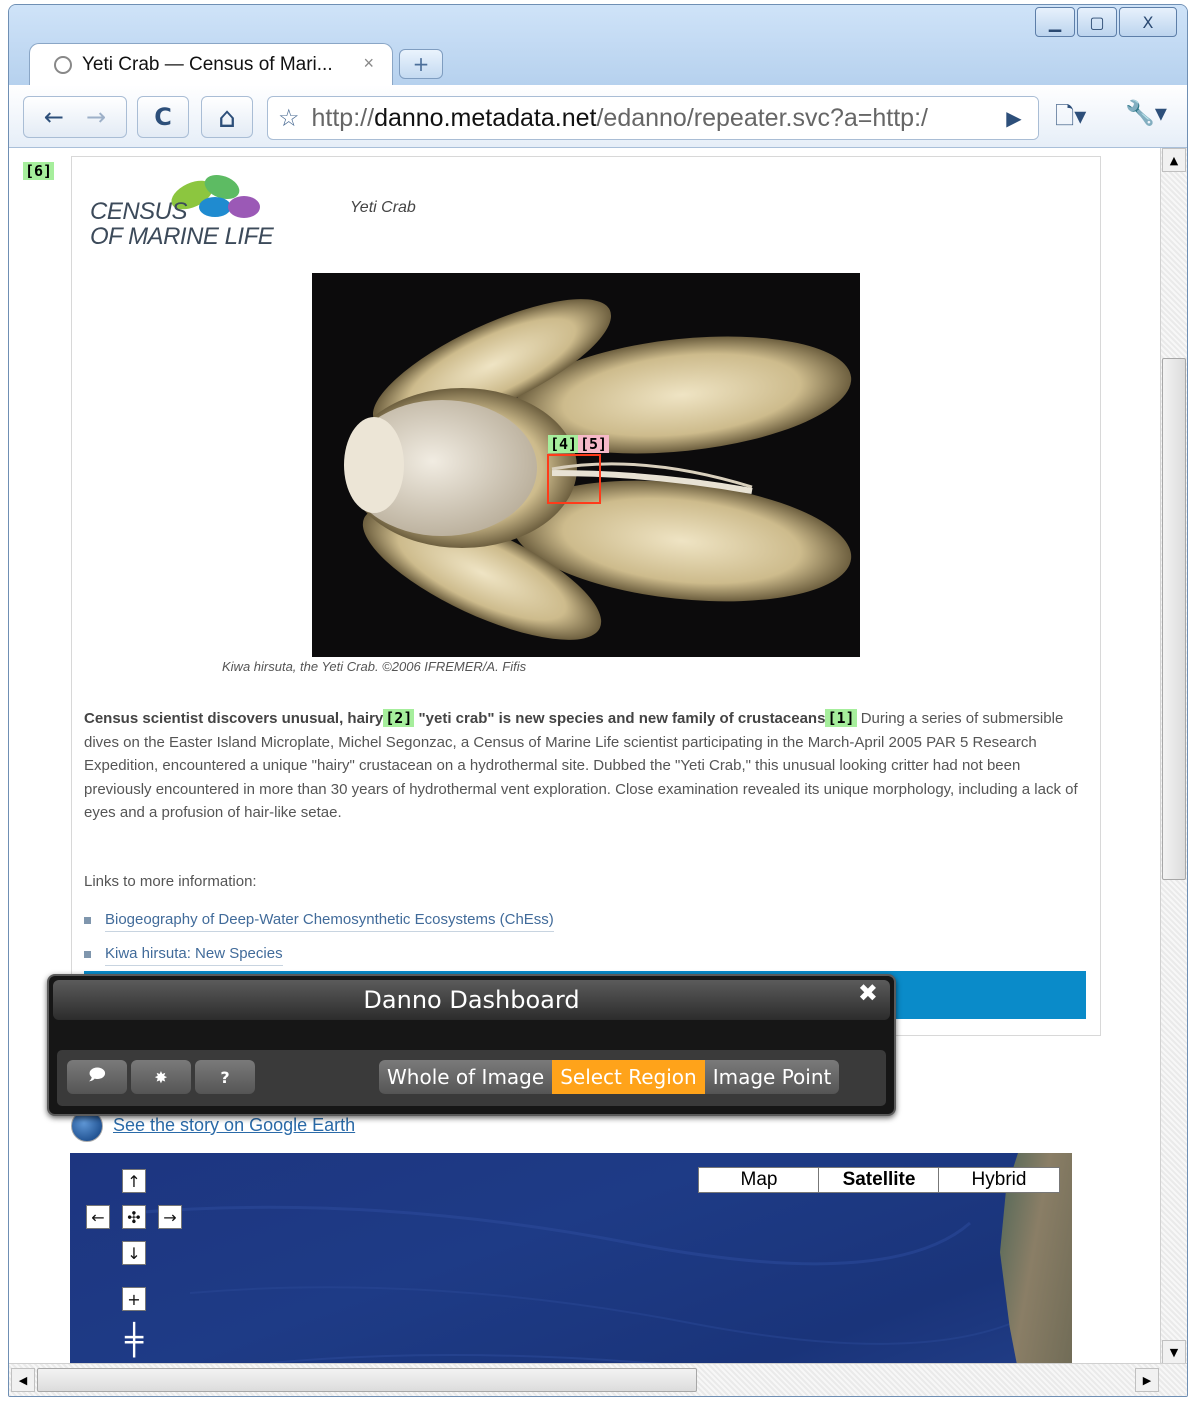 This screenshot has height=1401, width=1192. What do you see at coordinates (134, 1253) in the screenshot?
I see `pan-down-button: ↓` at bounding box center [134, 1253].